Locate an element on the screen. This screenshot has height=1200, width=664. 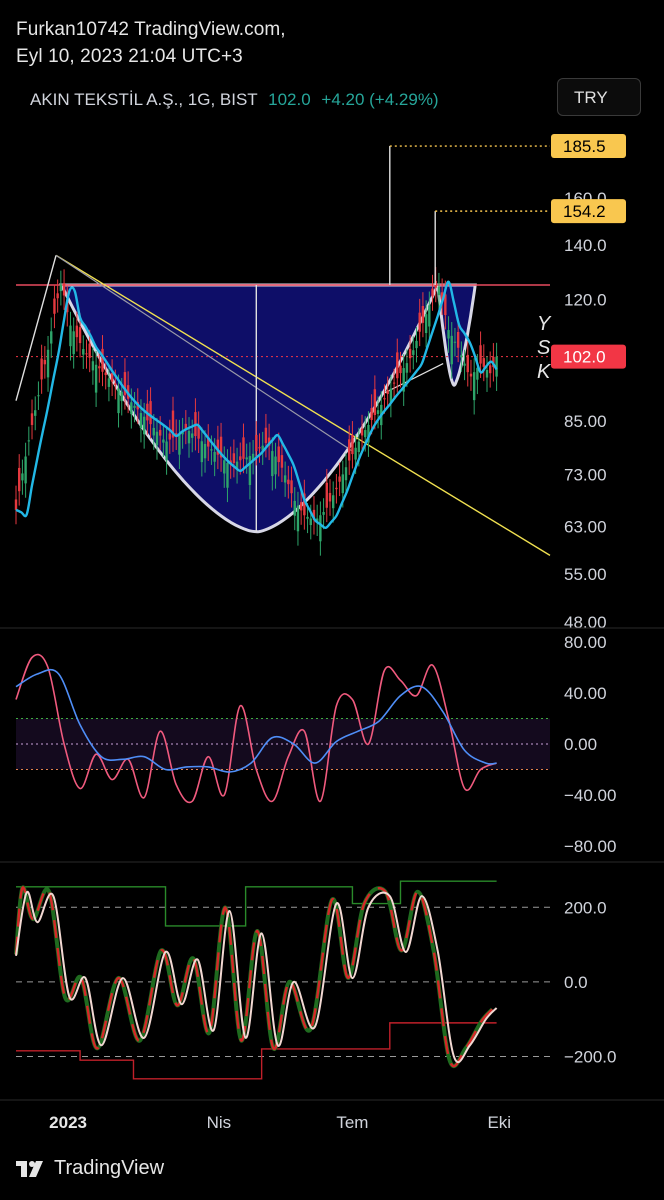
last-price-label: 102.0 is located at coordinates (584, 357).